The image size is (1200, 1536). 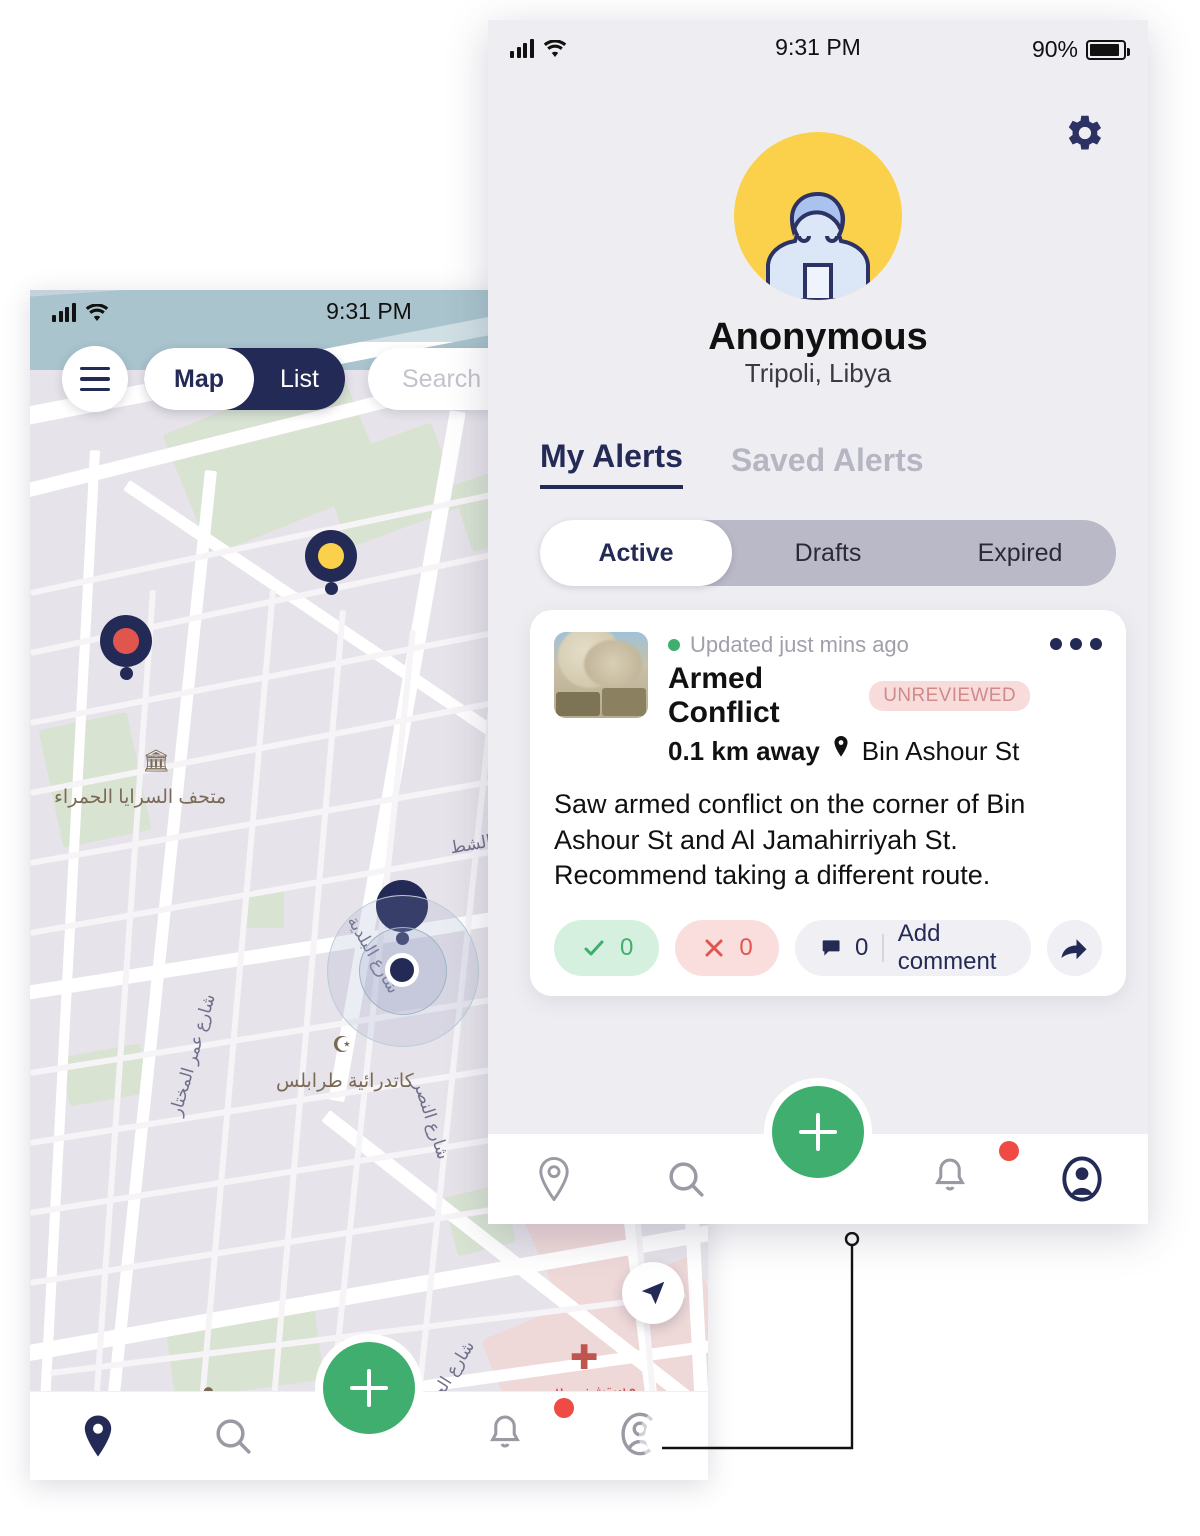 I want to click on segment-drafts: Drafts, so click(x=828, y=553).